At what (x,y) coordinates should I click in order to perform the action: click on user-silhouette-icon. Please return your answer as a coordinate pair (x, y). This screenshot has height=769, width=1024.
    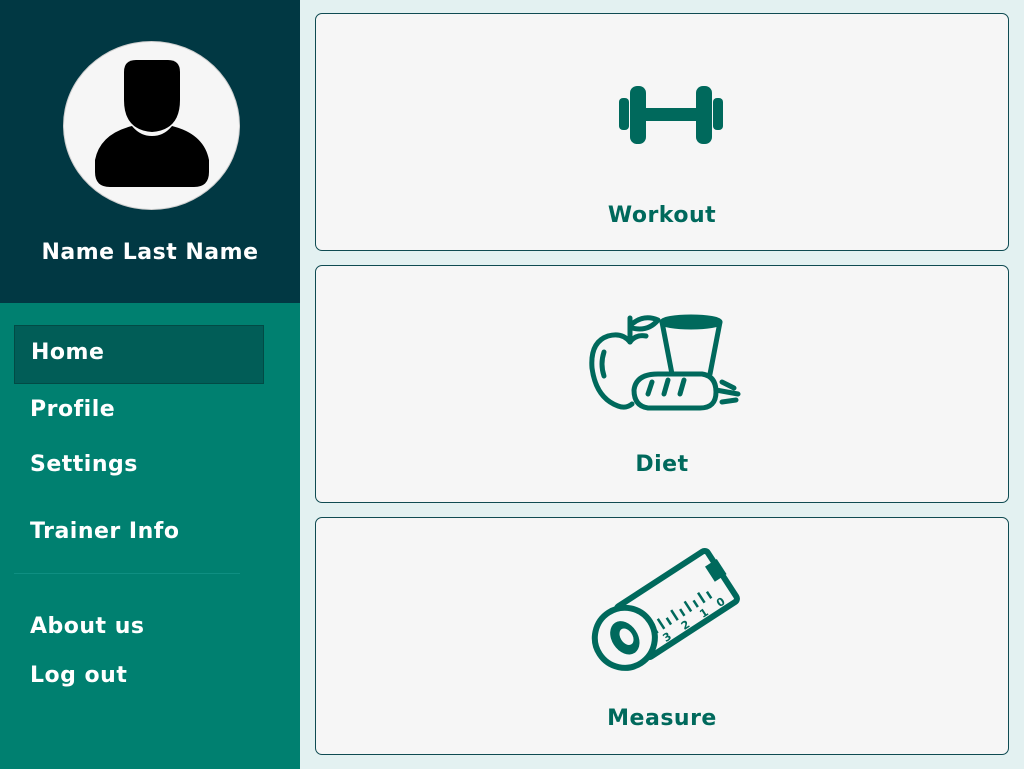
    Looking at the image, I should click on (152, 123).